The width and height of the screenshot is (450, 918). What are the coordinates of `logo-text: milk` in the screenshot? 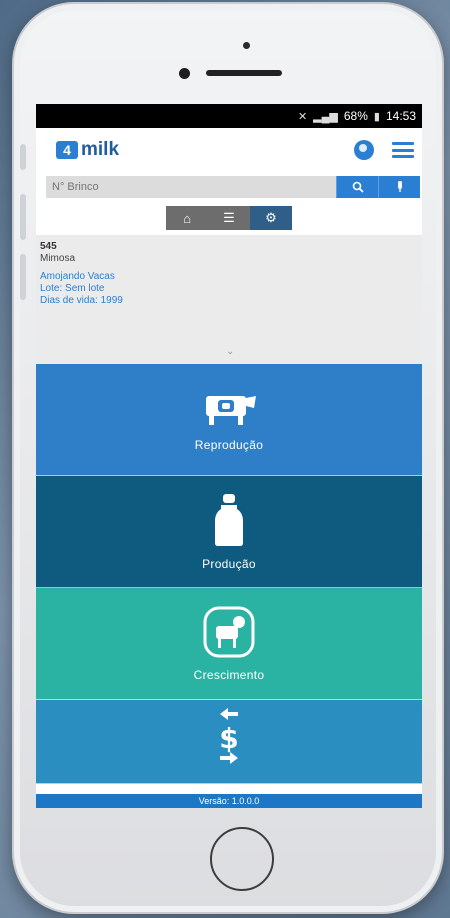 It's located at (100, 149).